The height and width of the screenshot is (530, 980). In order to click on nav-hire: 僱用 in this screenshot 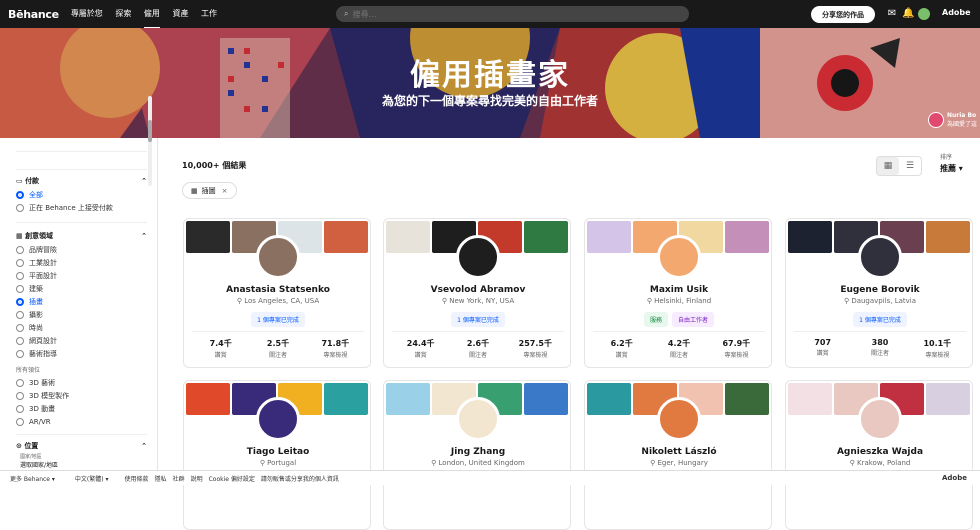, I will do `click(151, 14)`.